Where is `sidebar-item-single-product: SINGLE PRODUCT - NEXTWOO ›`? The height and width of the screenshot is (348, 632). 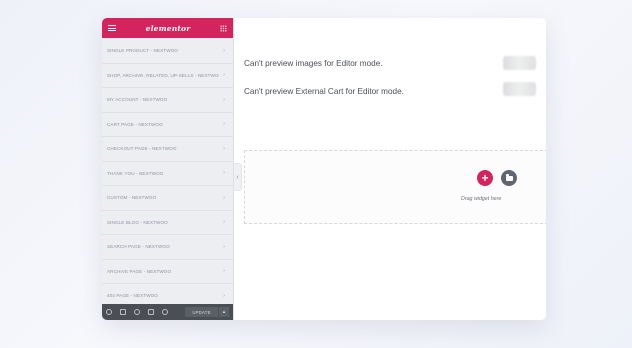 sidebar-item-single-product: SINGLE PRODUCT - NEXTWOO › is located at coordinates (167, 51).